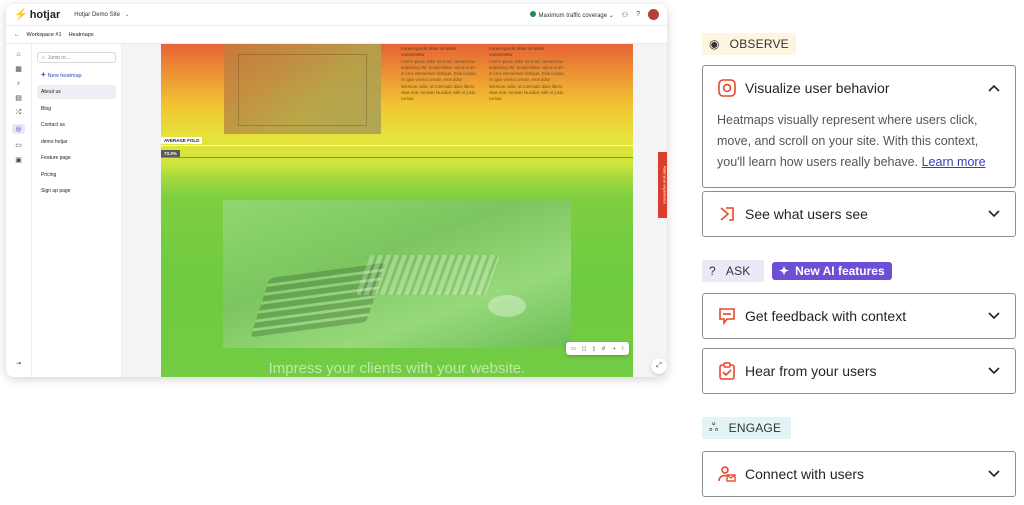 The width and height of the screenshot is (1024, 505). What do you see at coordinates (76, 92) in the screenshot?
I see `list-item: About us` at bounding box center [76, 92].